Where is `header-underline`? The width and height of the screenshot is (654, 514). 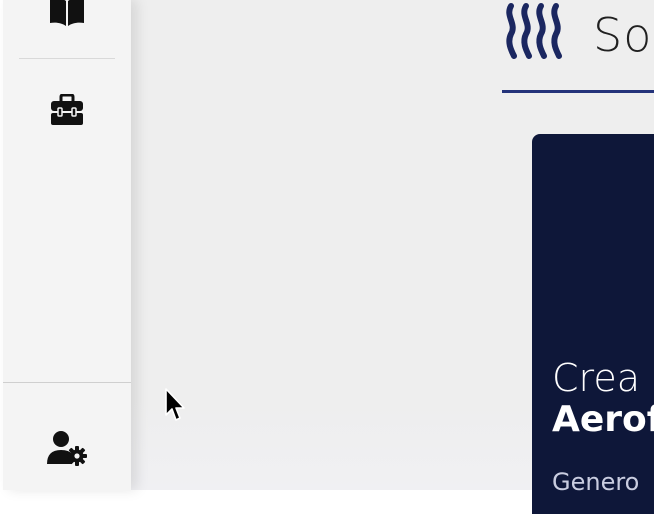 header-underline is located at coordinates (578, 91).